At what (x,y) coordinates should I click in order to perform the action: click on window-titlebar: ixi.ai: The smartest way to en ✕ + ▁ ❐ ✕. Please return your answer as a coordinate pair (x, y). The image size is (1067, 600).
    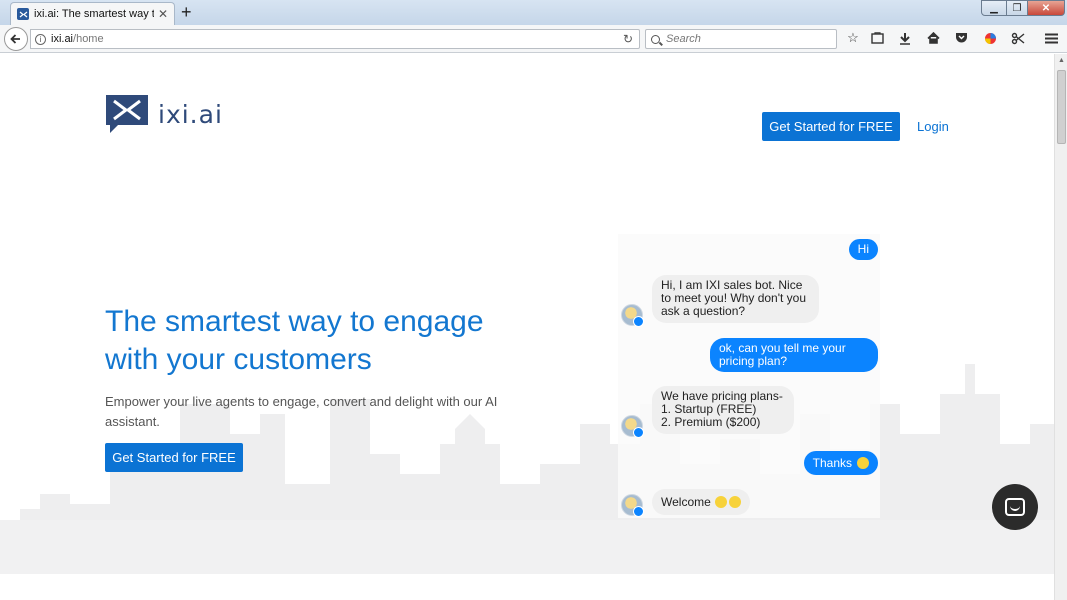
    Looking at the image, I should click on (533, 12).